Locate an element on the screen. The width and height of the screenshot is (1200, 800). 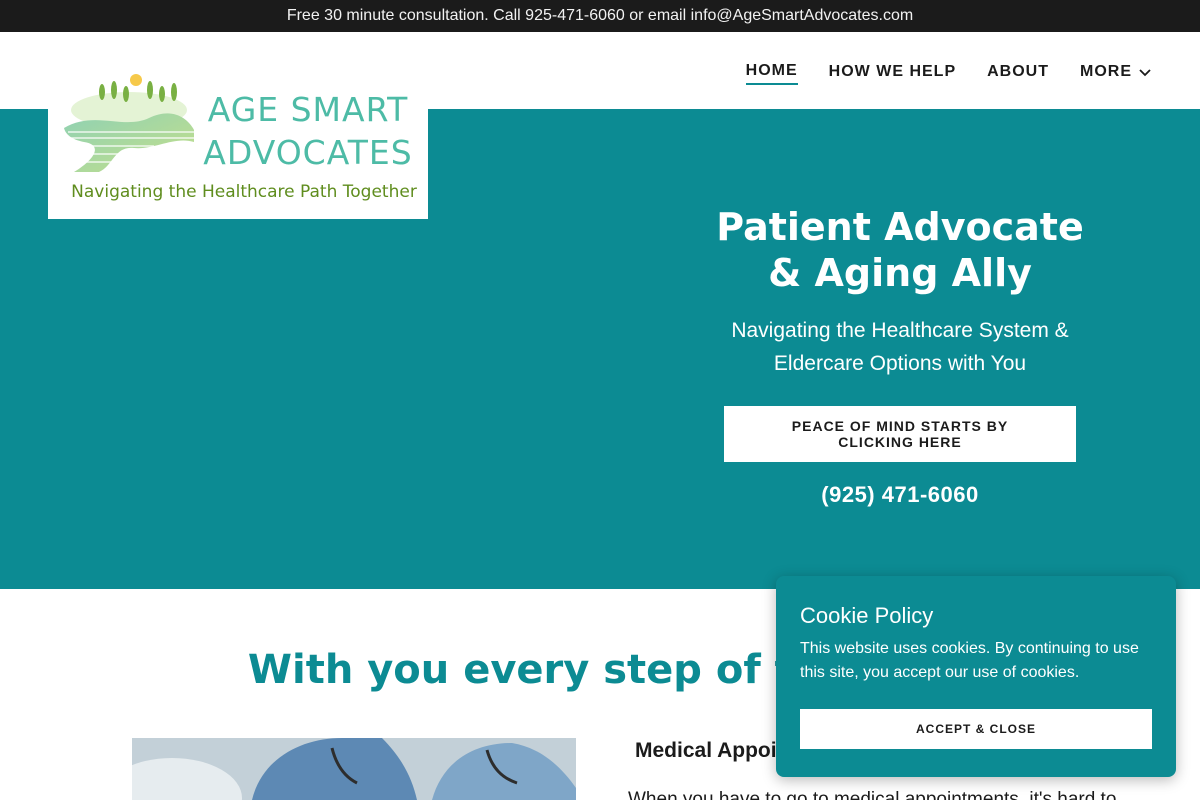
main-nav: HOME HOW WE HELP ABOUT MORE is located at coordinates (948, 73).